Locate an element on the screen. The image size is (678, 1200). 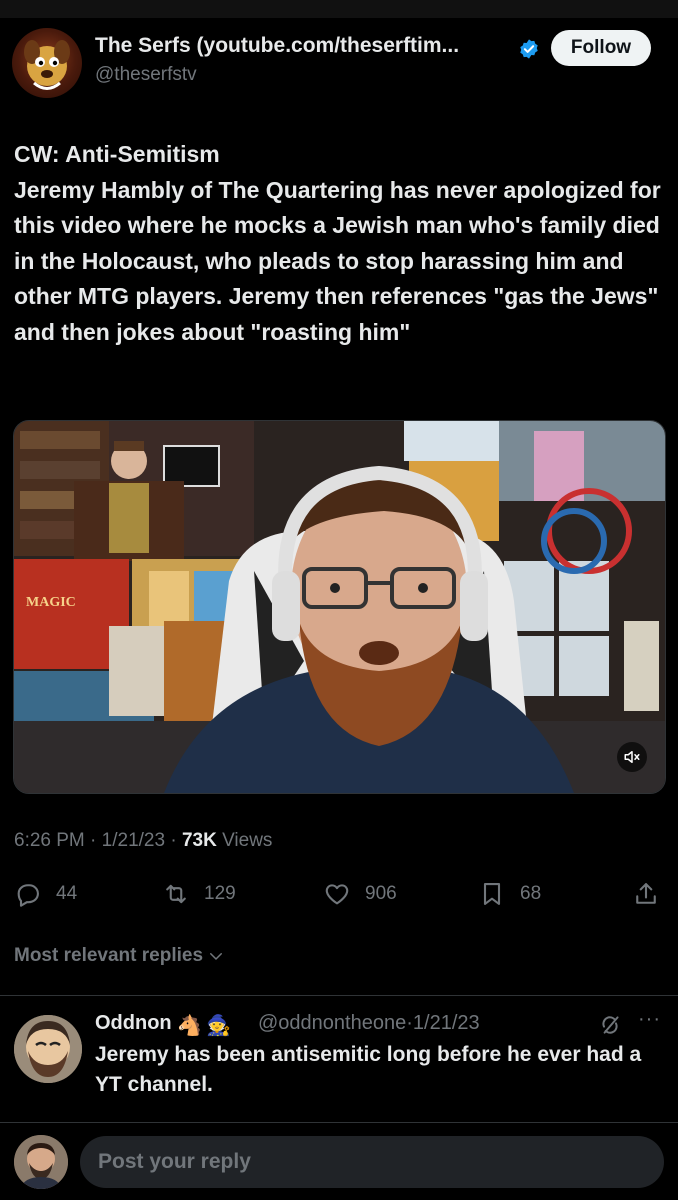
views-count: 73K is located at coordinates (199, 840).